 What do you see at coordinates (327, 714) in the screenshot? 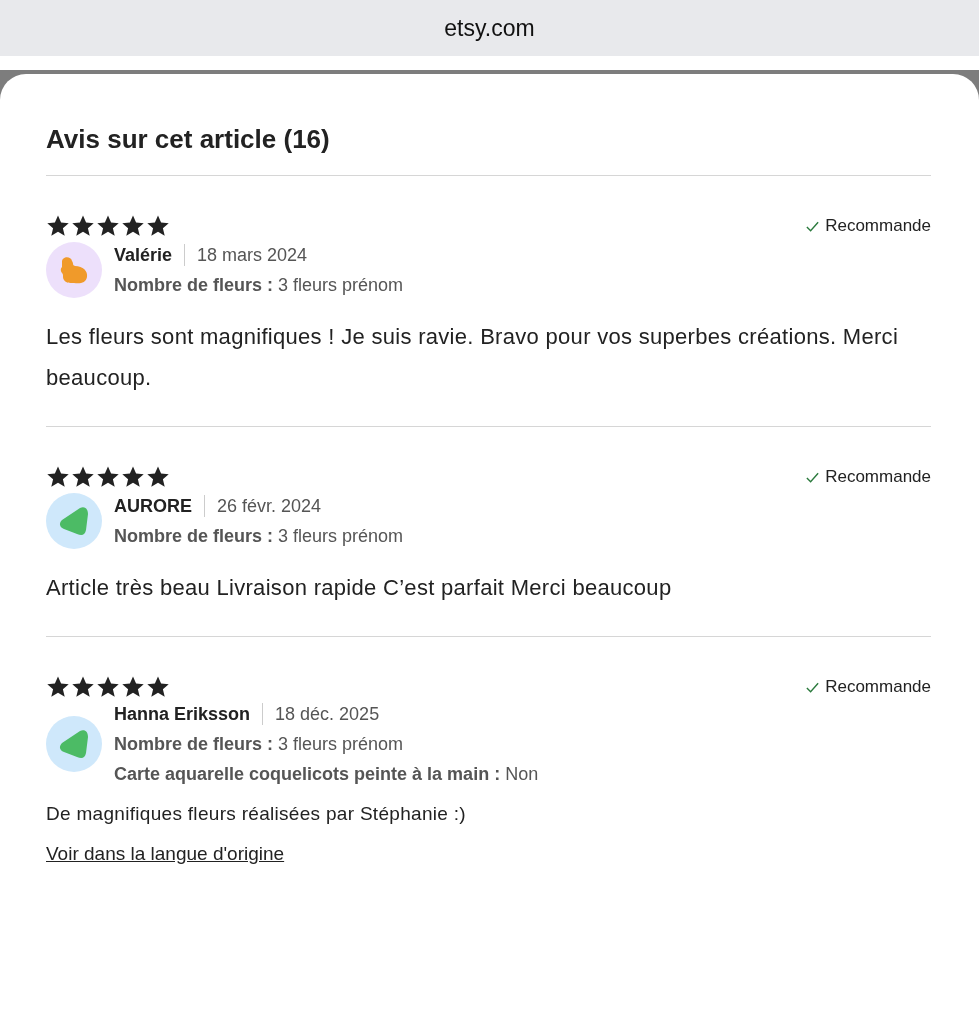
I see `review-date: 18 déc. 2025` at bounding box center [327, 714].